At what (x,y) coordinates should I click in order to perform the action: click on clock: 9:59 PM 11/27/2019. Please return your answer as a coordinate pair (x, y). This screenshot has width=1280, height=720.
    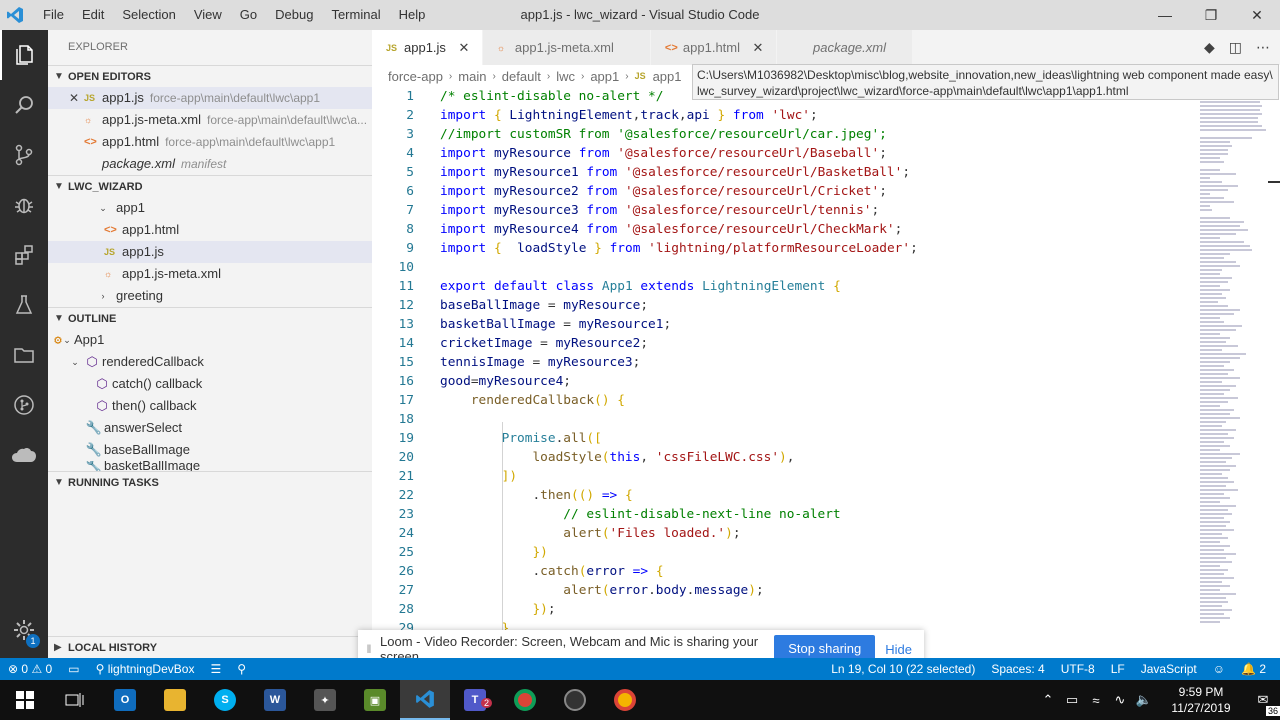
    Looking at the image, I should click on (1201, 700).